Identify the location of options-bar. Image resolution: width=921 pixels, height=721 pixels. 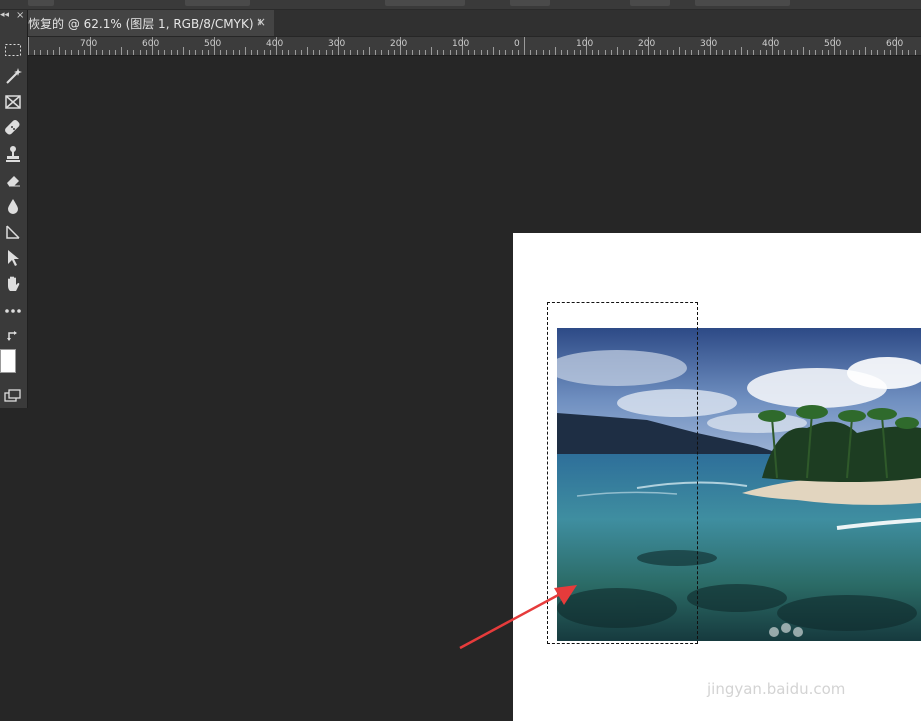
(460, 5).